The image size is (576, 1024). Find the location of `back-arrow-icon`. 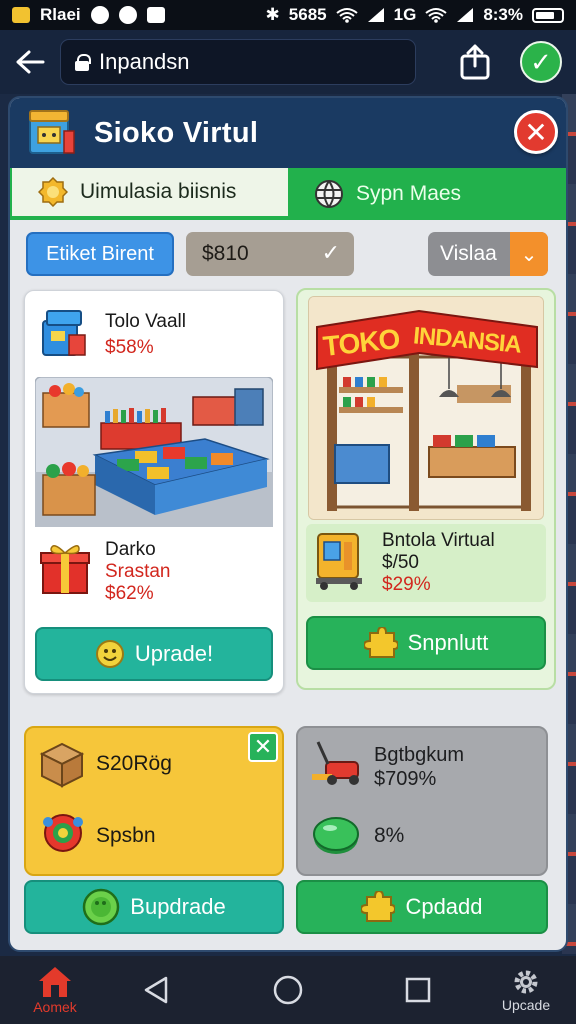

back-arrow-icon is located at coordinates (30, 62).